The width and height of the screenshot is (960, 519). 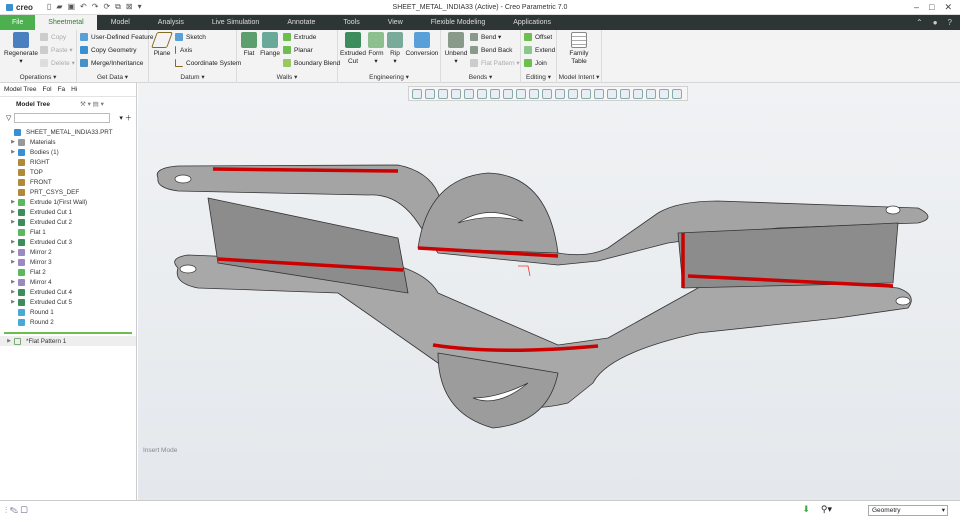 I want to click on regenerate-icon: ⟳, so click(x=106, y=7).